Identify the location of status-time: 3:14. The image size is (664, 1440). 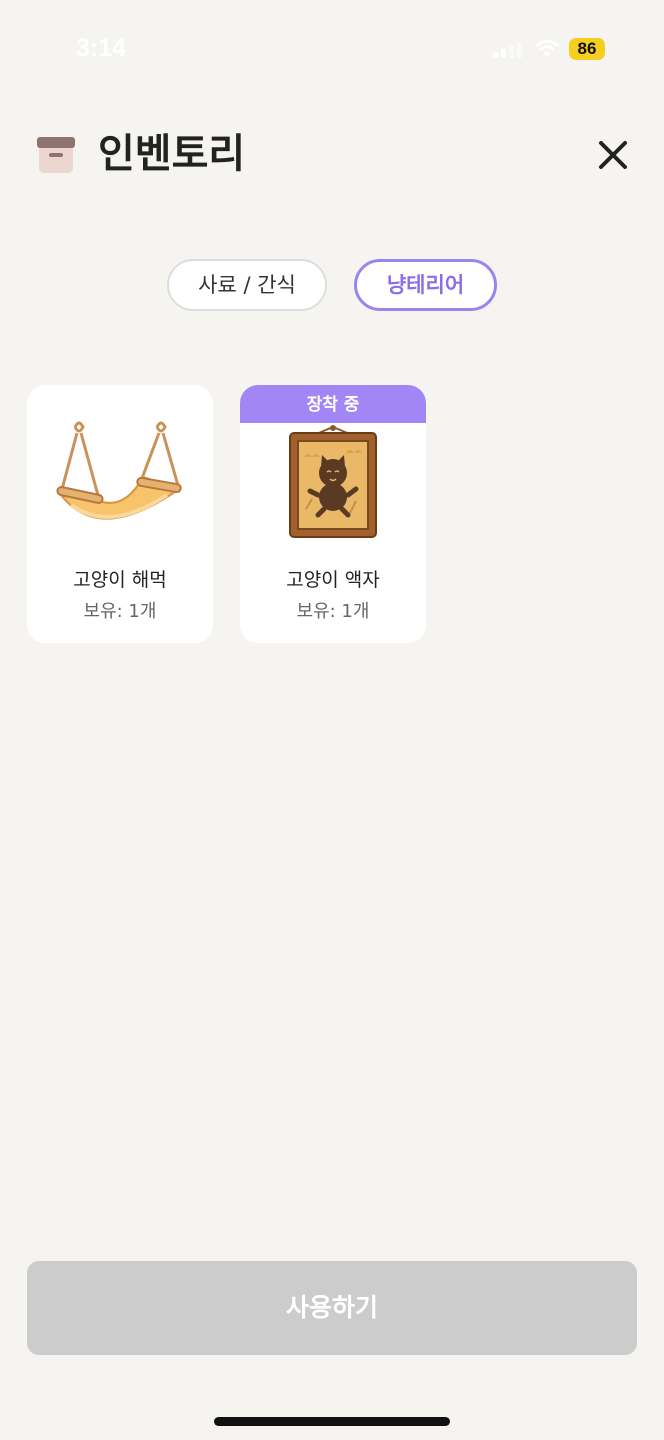
(101, 48).